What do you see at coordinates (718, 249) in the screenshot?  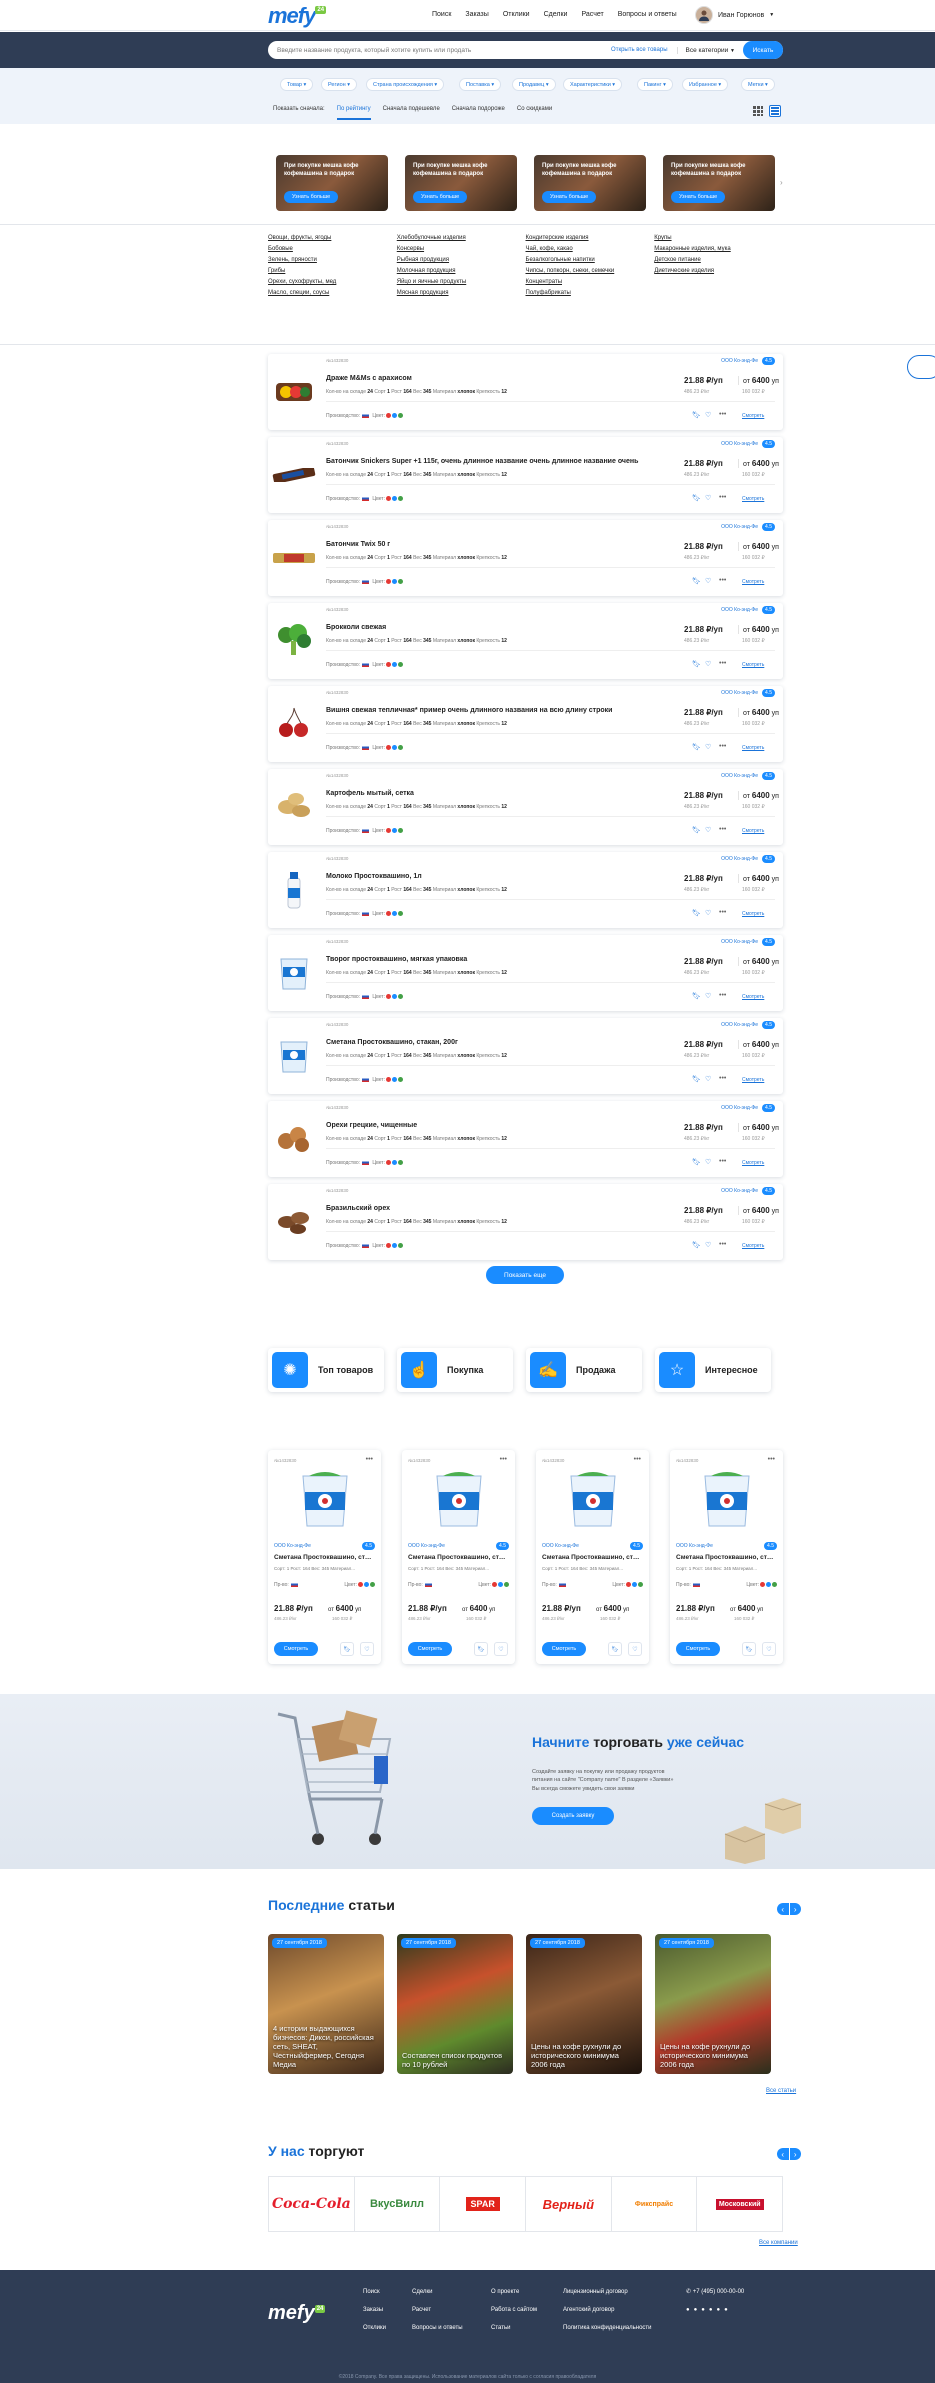 I see `category-link: Макаронные изделия, мука` at bounding box center [718, 249].